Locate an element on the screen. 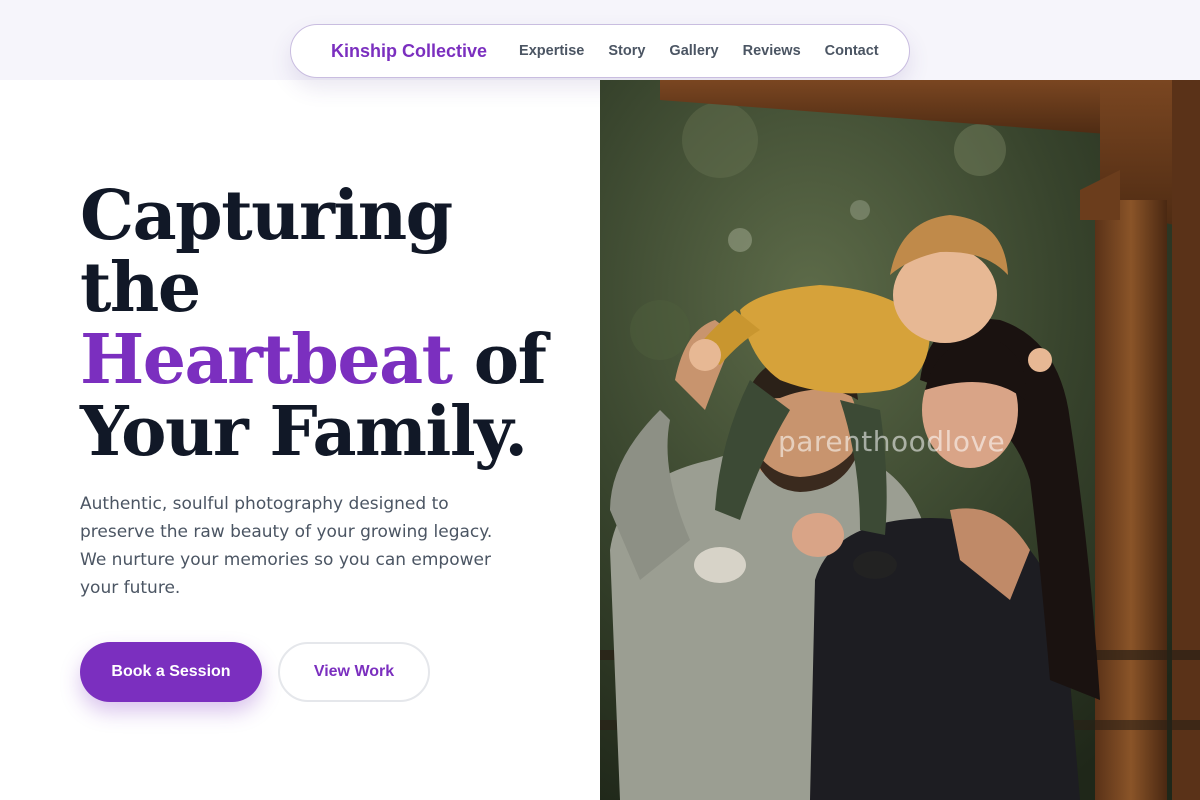 The image size is (1200, 800). nav-link-expertise: Expertise is located at coordinates (551, 51).